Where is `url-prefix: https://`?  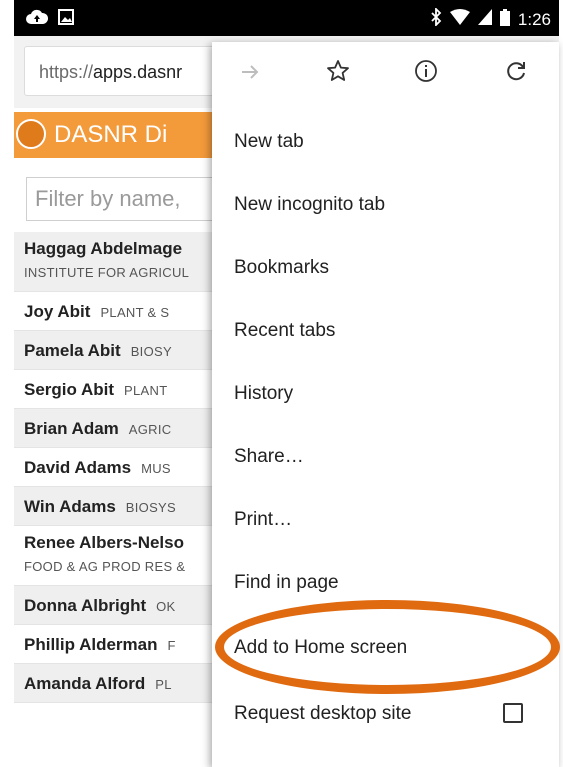
url-prefix: https:// is located at coordinates (66, 72).